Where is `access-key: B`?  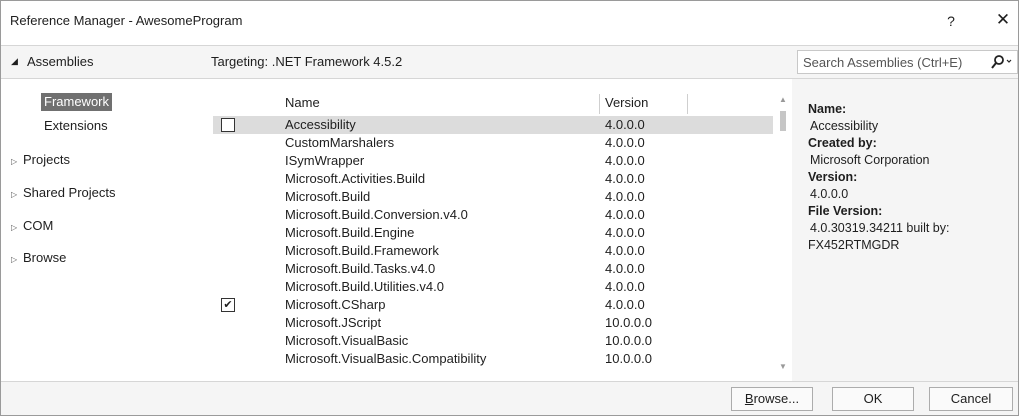
access-key: B is located at coordinates (749, 398).